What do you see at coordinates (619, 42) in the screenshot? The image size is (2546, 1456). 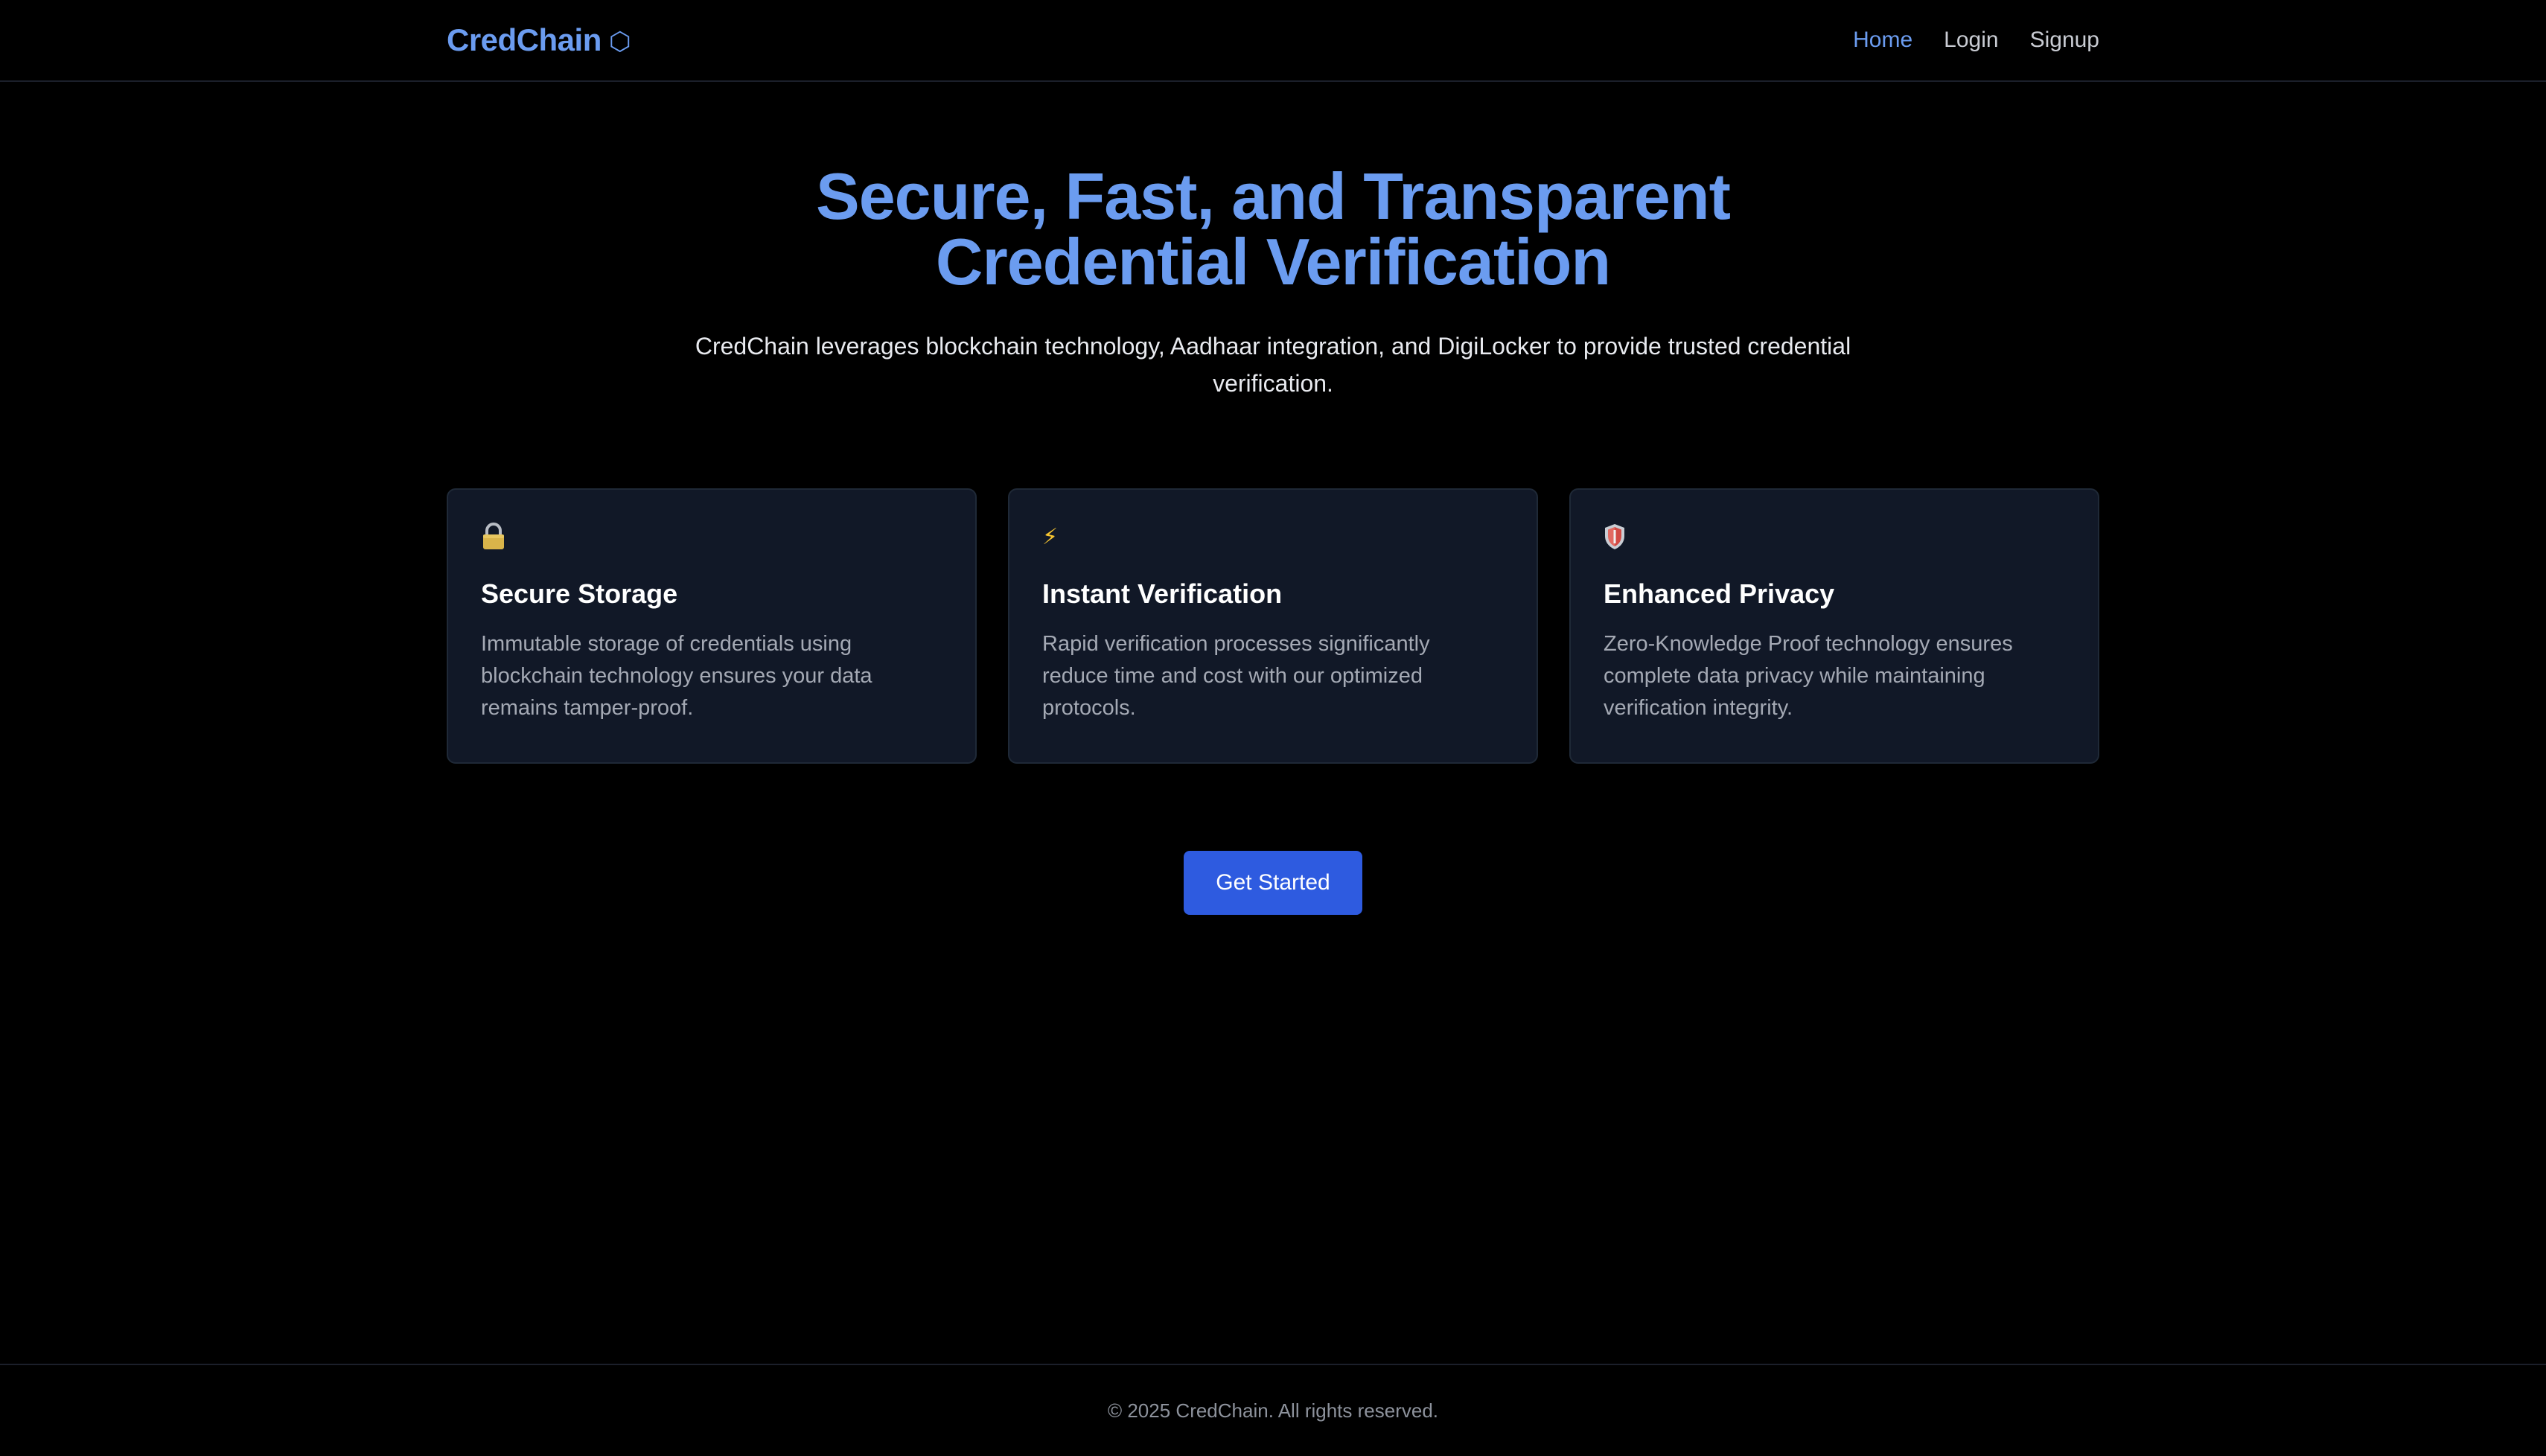 I see `hexagon-icon: ⬡` at bounding box center [619, 42].